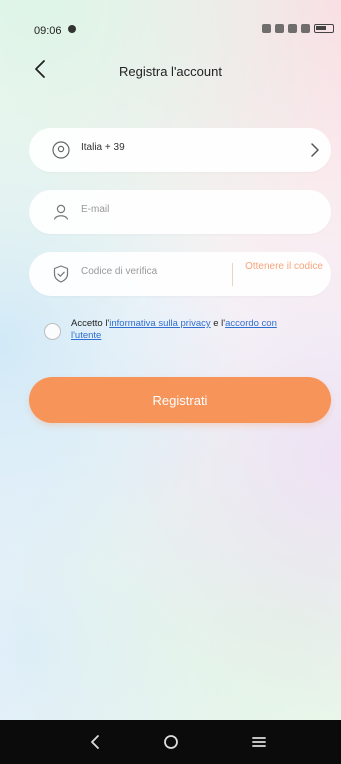 The width and height of the screenshot is (341, 764). Describe the element at coordinates (180, 400) in the screenshot. I see `register-button: Registrati` at that location.